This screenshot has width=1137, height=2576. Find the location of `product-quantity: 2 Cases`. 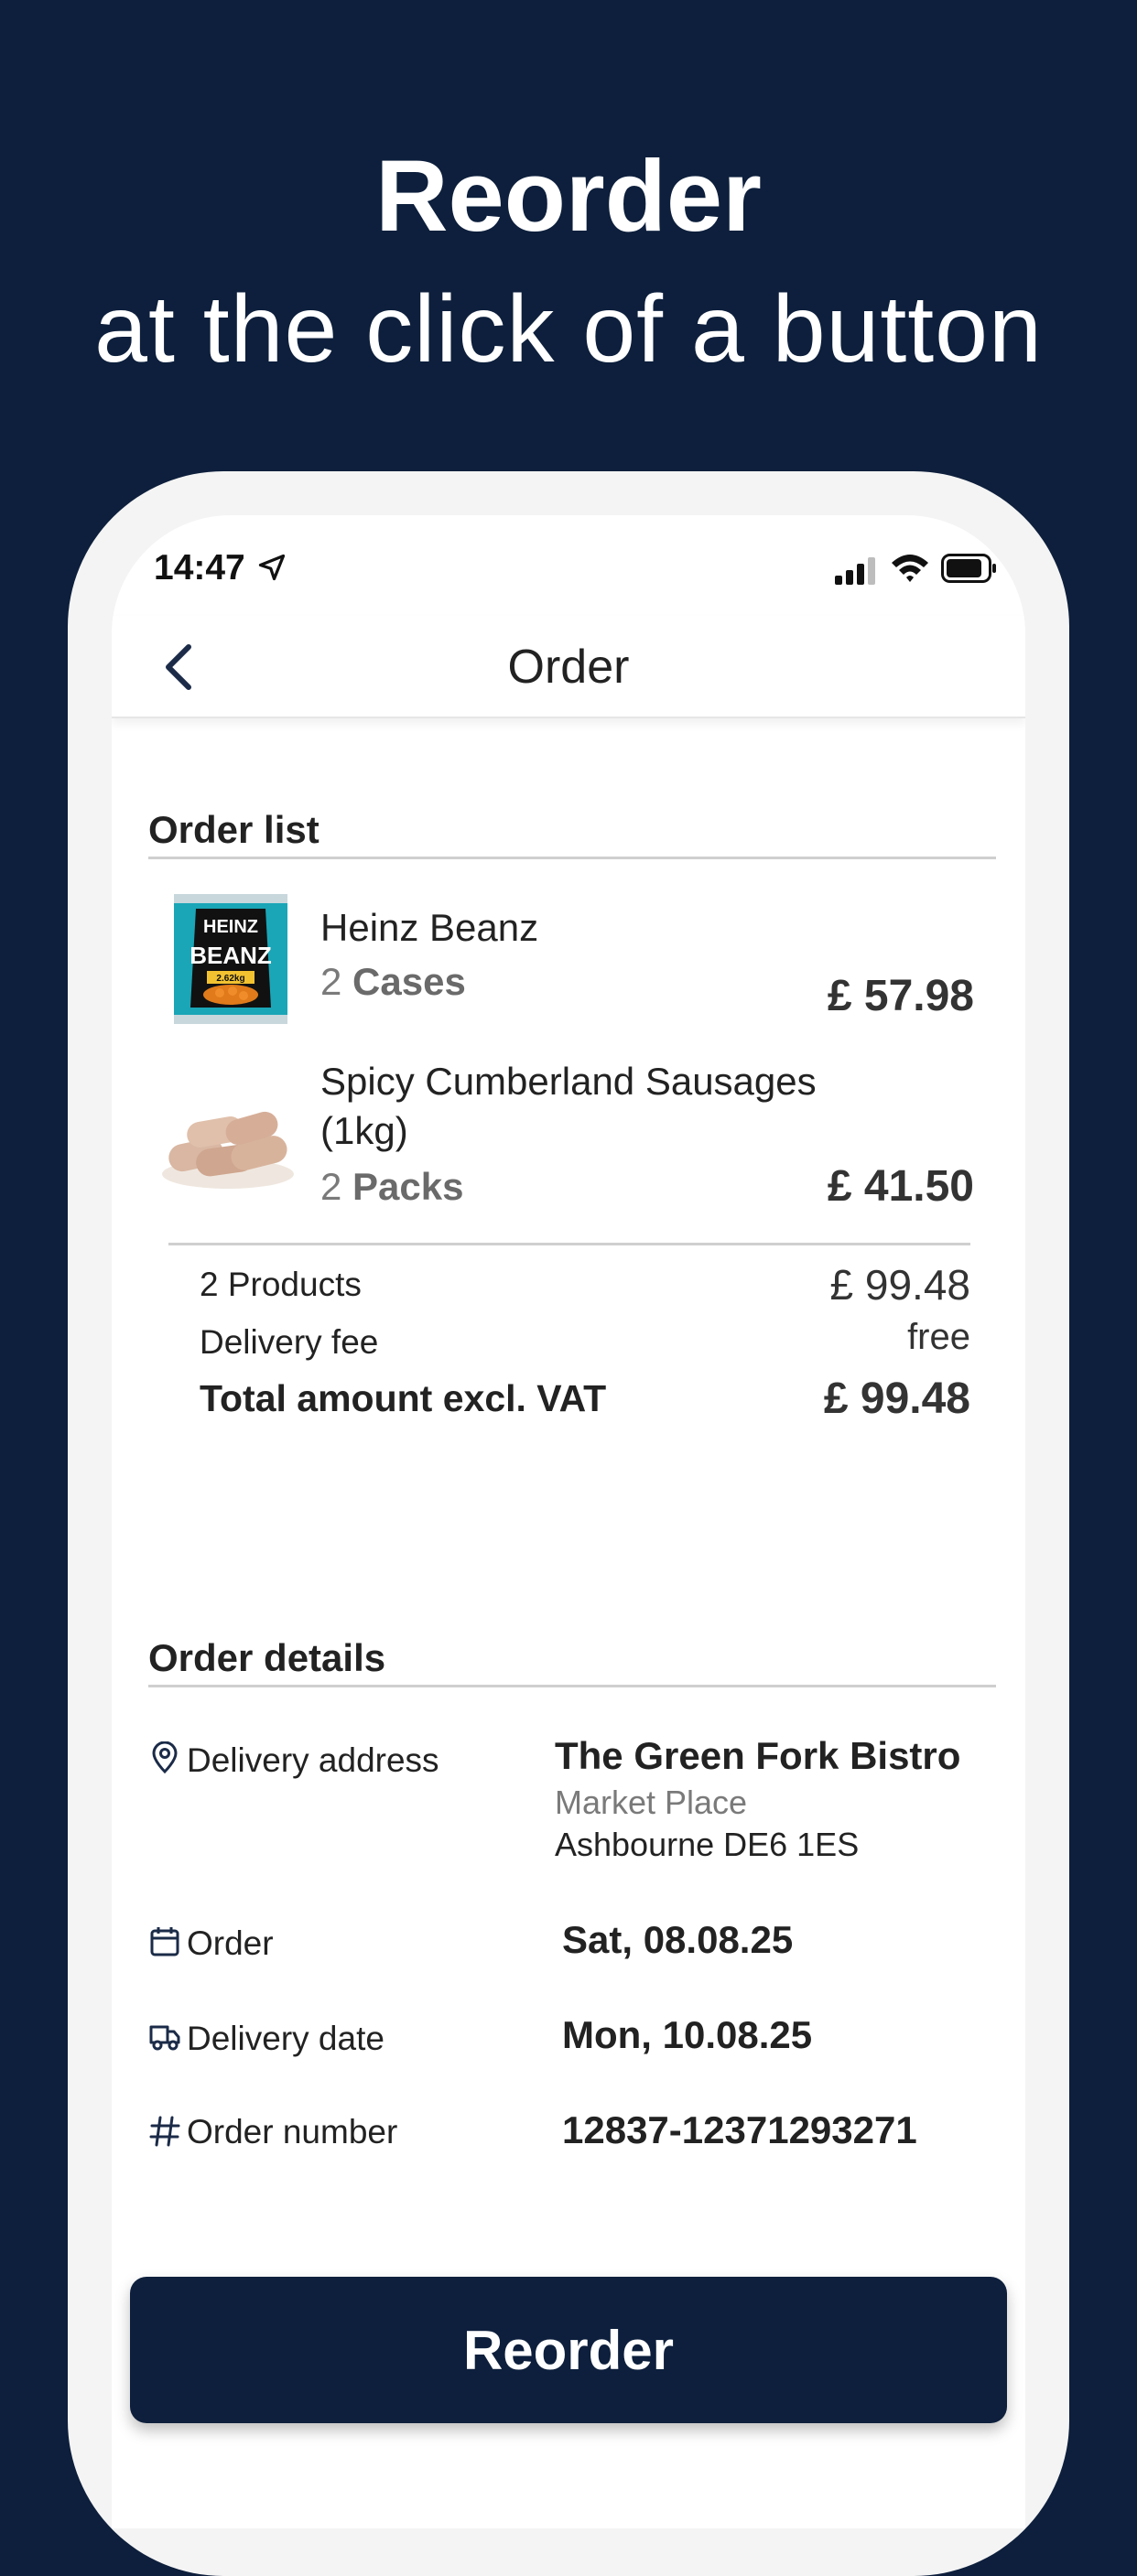

product-quantity: 2 Cases is located at coordinates (393, 982).